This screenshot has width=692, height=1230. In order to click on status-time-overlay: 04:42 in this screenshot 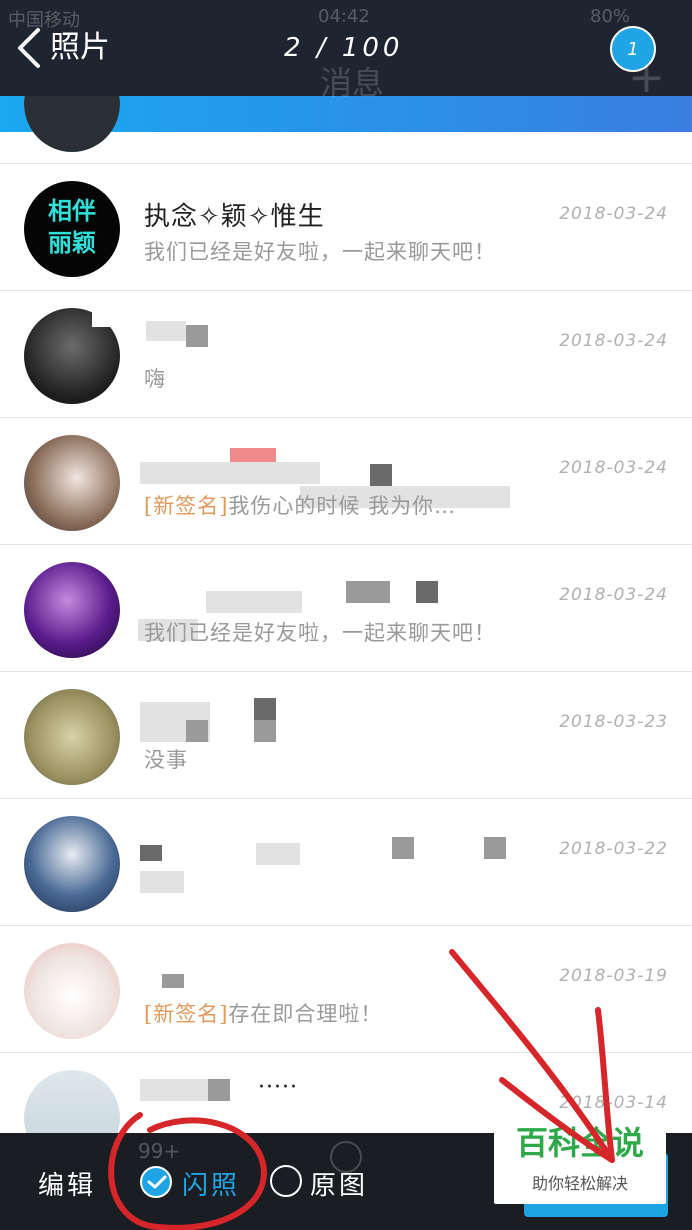, I will do `click(344, 16)`.